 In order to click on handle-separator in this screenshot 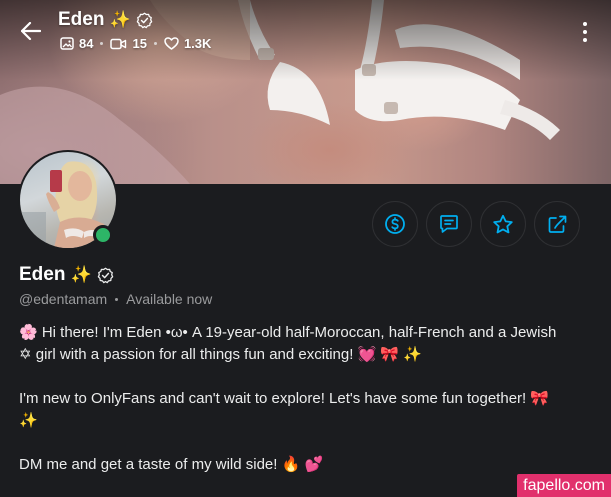, I will do `click(117, 299)`.